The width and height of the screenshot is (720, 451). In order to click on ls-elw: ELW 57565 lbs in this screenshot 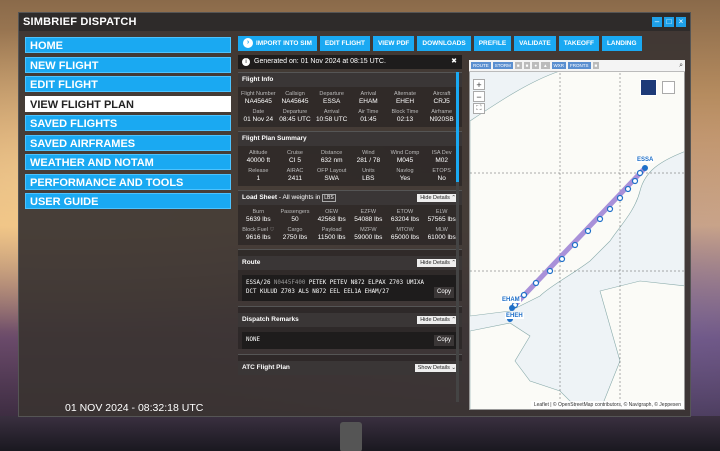, I will do `click(441, 216)`.